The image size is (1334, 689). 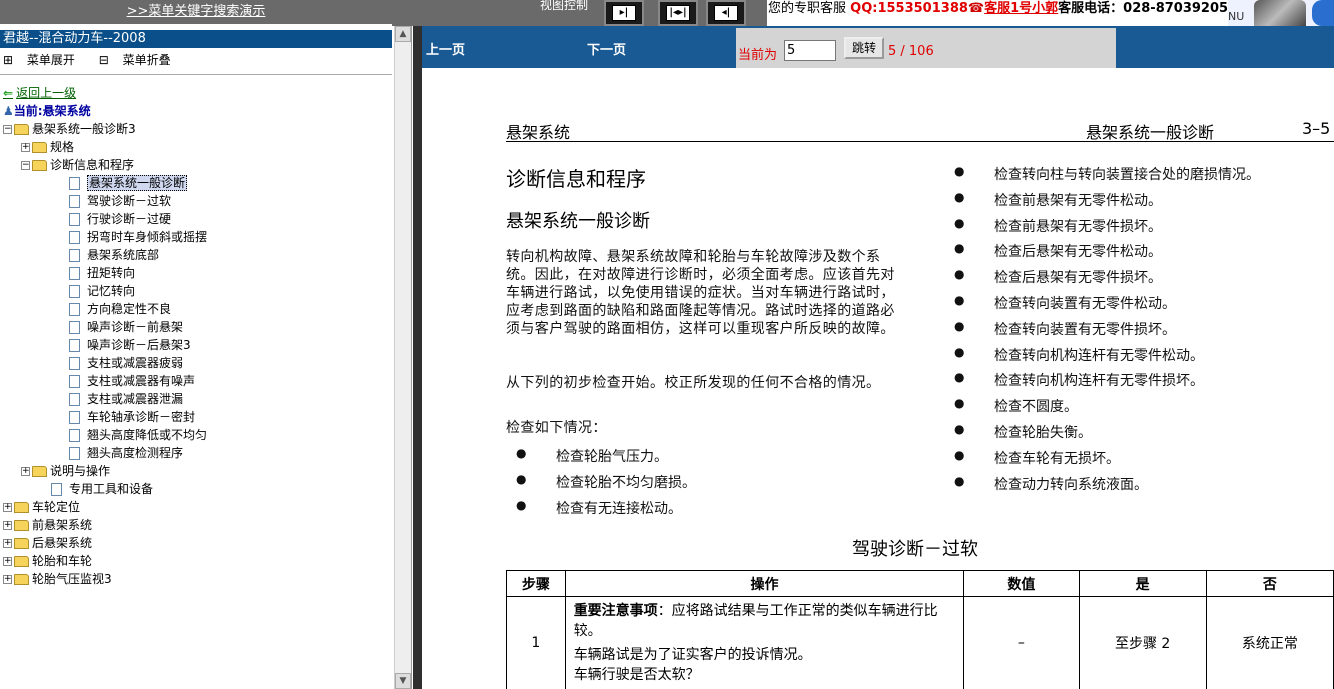 I want to click on tree-item: 行驶诊断－过硬, so click(x=105, y=219).